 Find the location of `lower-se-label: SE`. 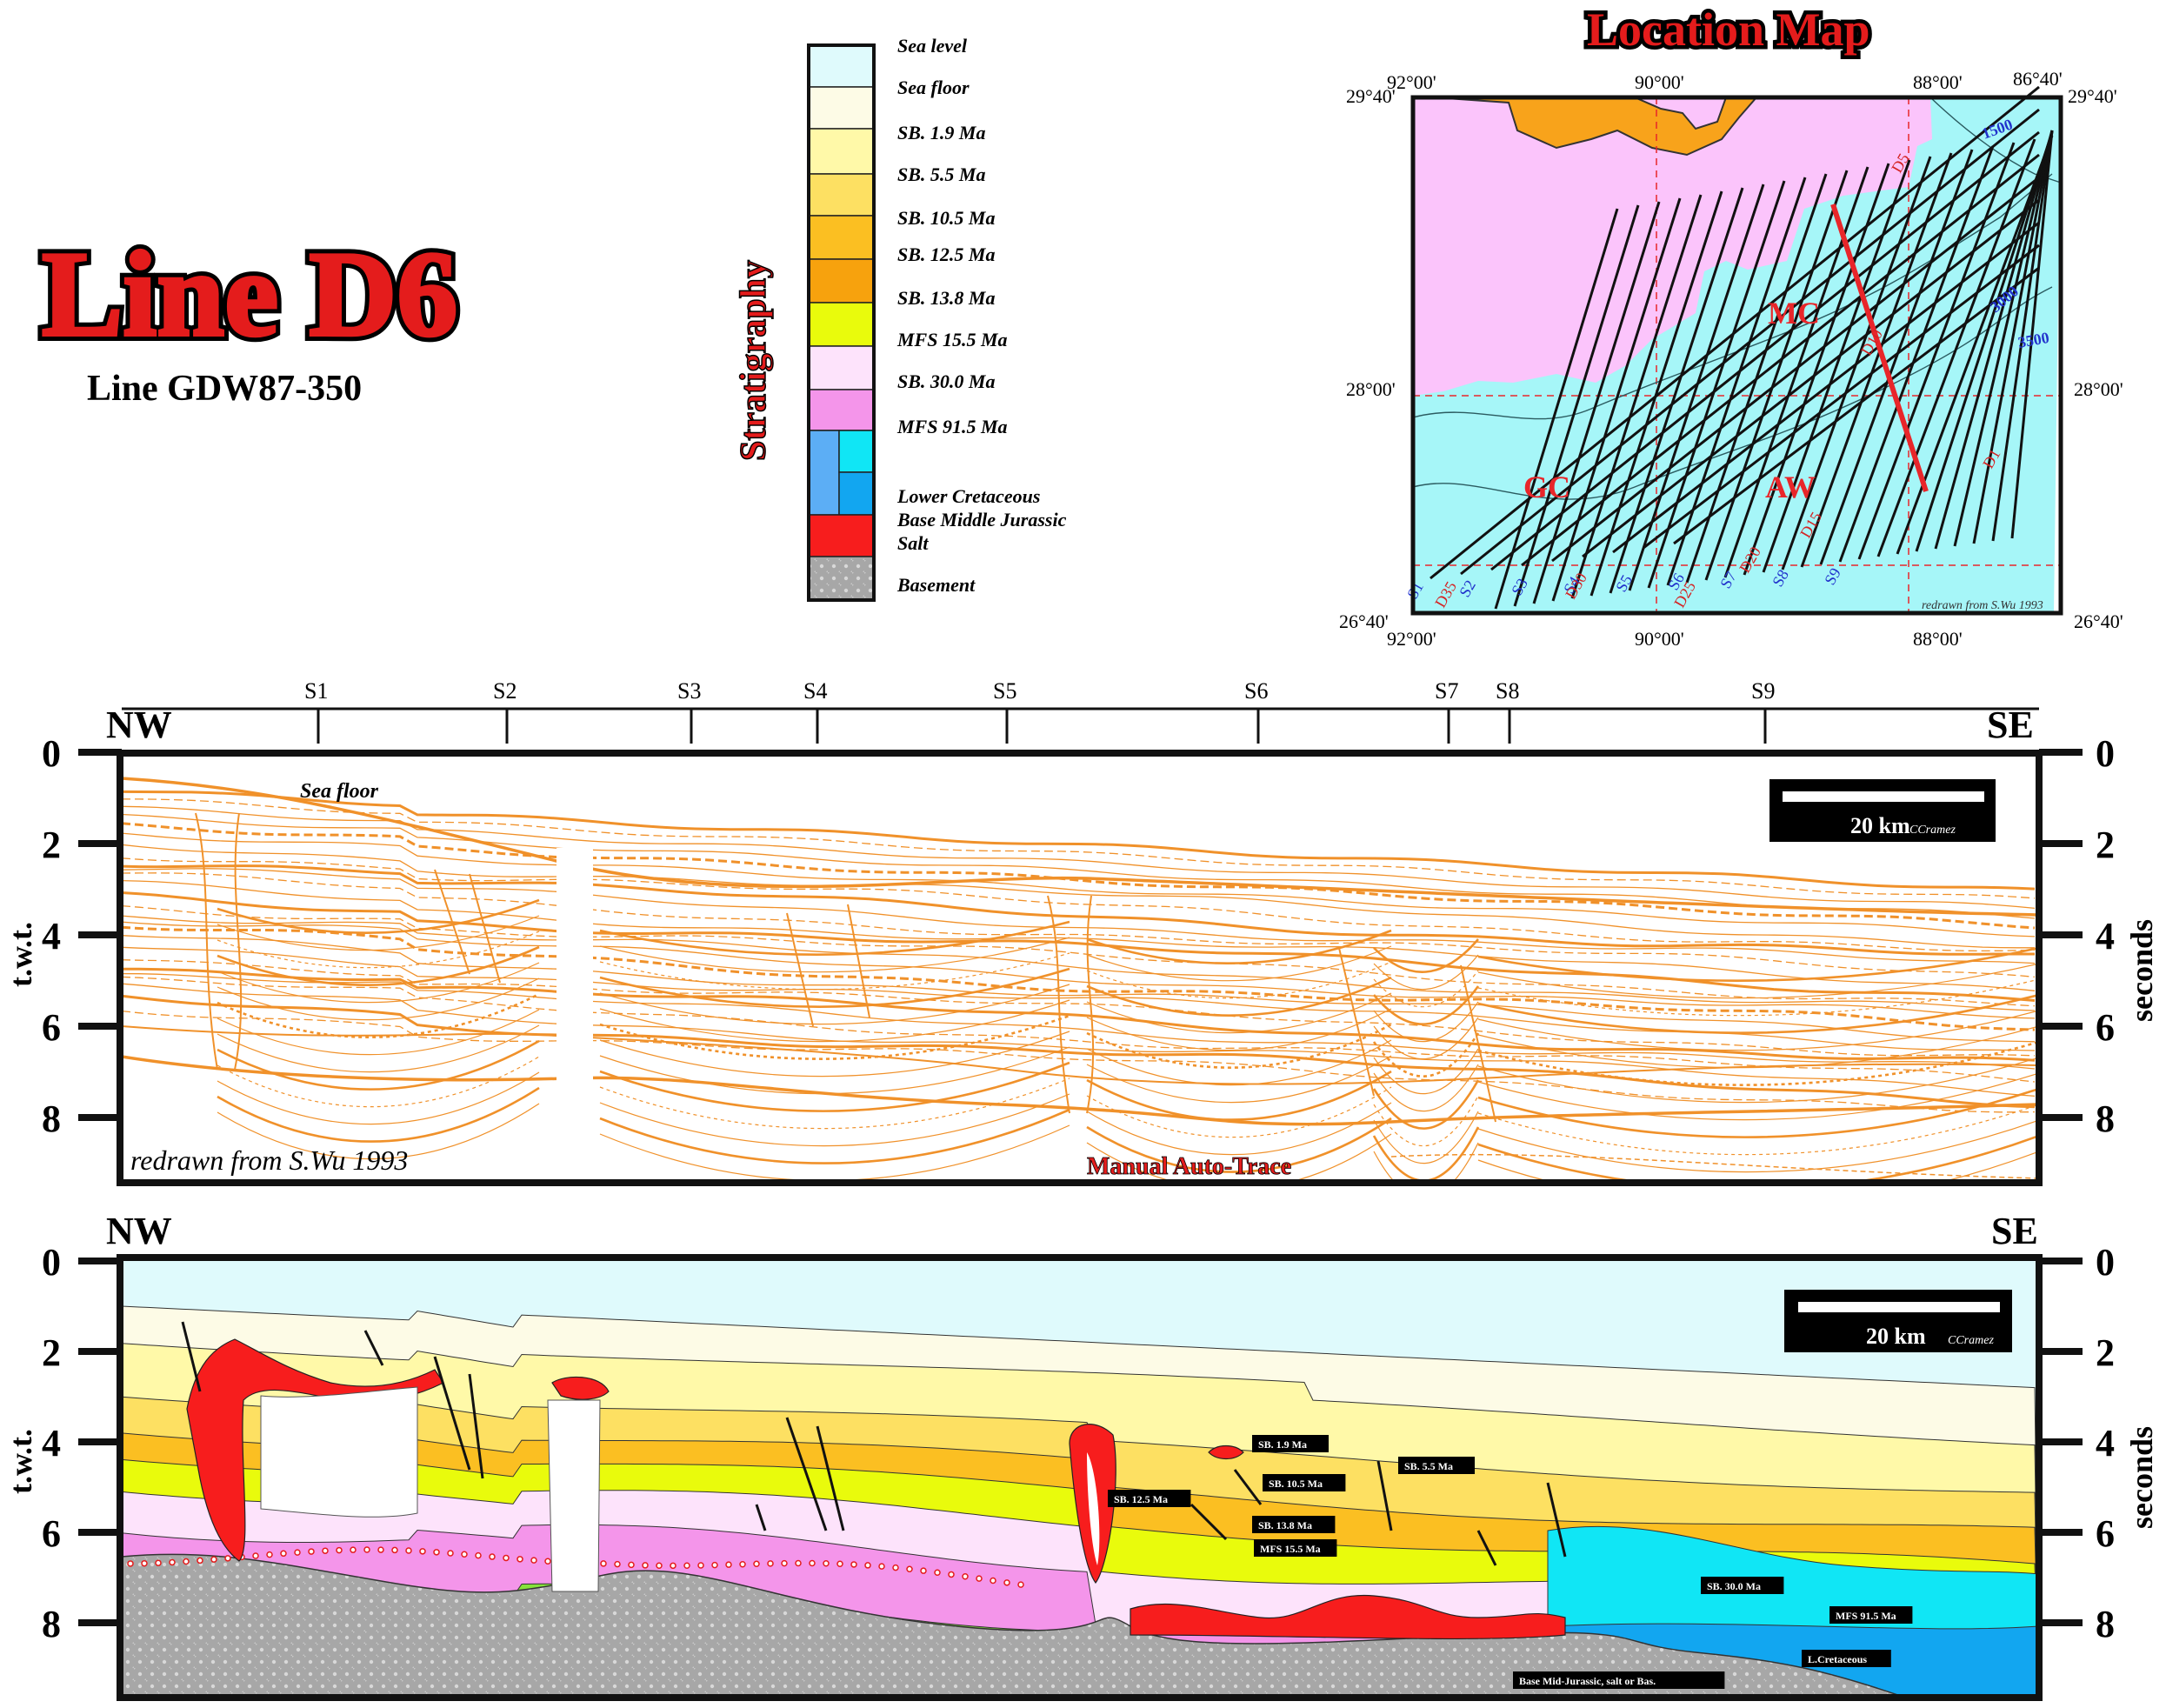

lower-se-label: SE is located at coordinates (2014, 1231).